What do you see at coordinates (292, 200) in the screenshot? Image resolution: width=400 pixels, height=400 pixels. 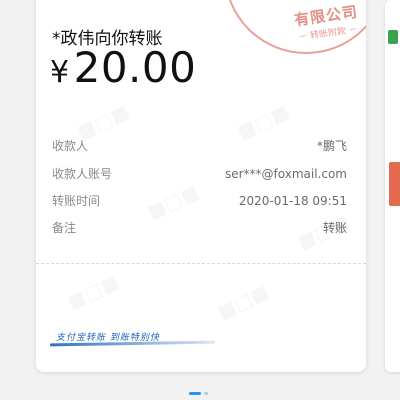 I see `detail-value: 2020-01-18 09:51` at bounding box center [292, 200].